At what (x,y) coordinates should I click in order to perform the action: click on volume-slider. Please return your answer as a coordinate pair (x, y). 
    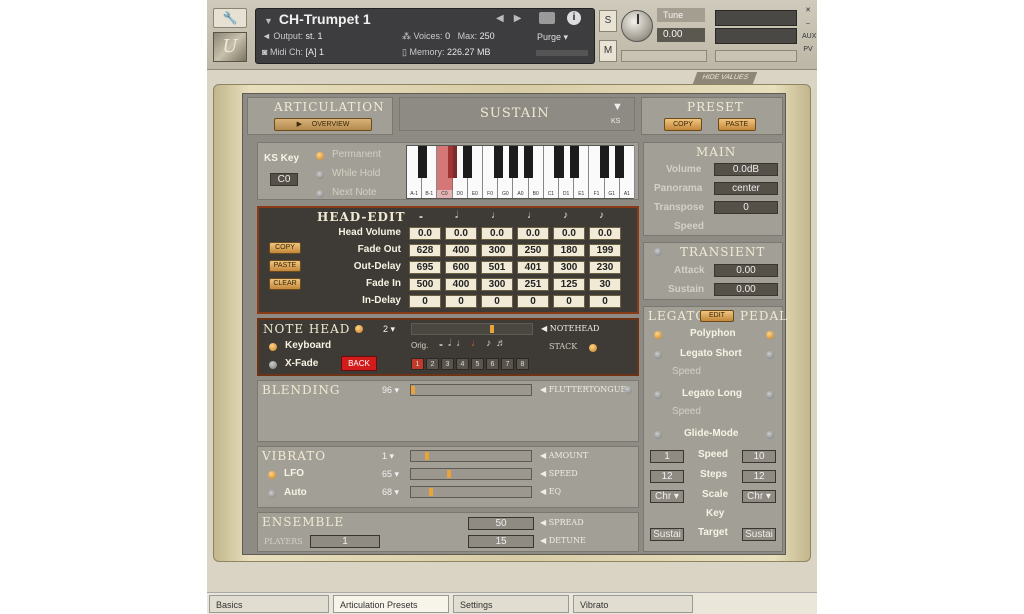
    Looking at the image, I should click on (756, 56).